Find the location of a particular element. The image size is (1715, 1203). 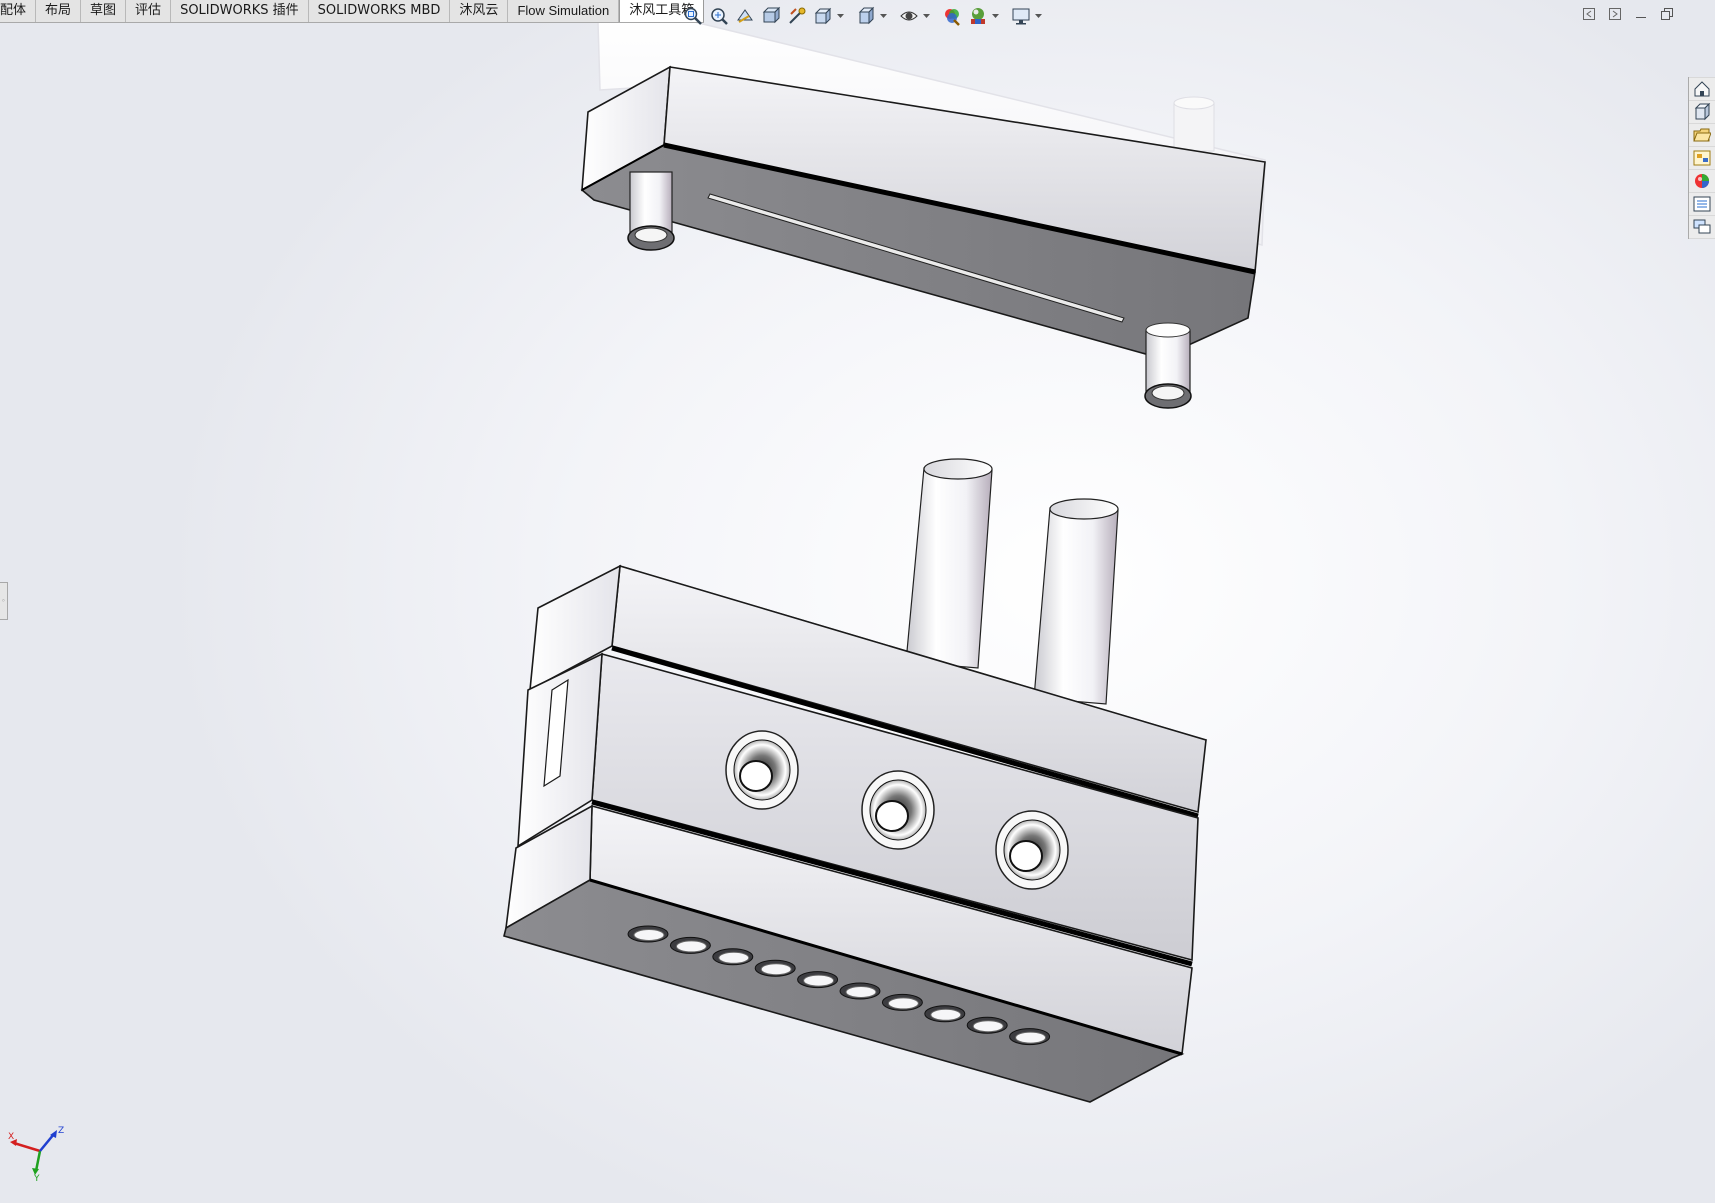

tab-solidworks-mbd: SOLIDWORKS MBD is located at coordinates (380, 11).